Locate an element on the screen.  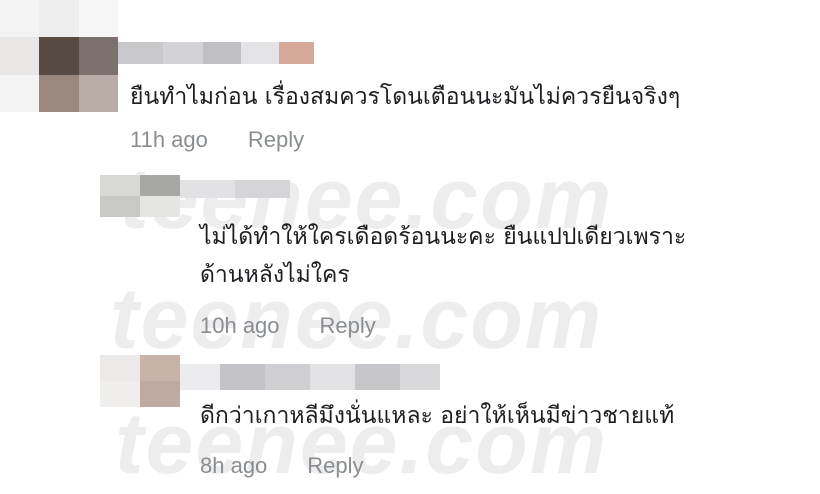
timestamp: 10h ago is located at coordinates (240, 325).